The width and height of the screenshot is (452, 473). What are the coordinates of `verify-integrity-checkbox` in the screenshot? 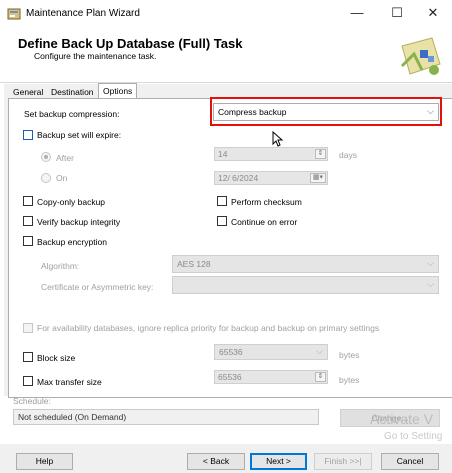 It's located at (28, 221).